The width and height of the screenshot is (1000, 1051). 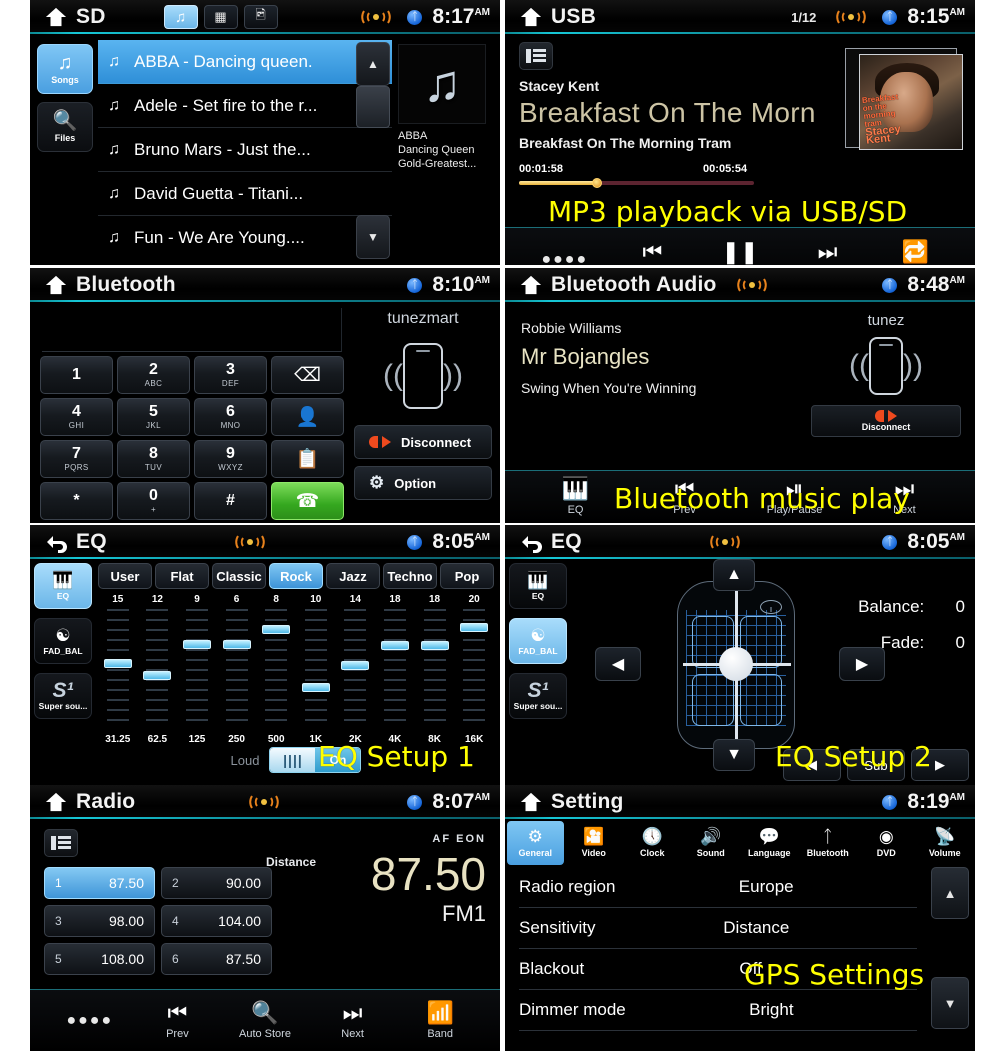 What do you see at coordinates (230, 501) in the screenshot?
I see `key-hash: #` at bounding box center [230, 501].